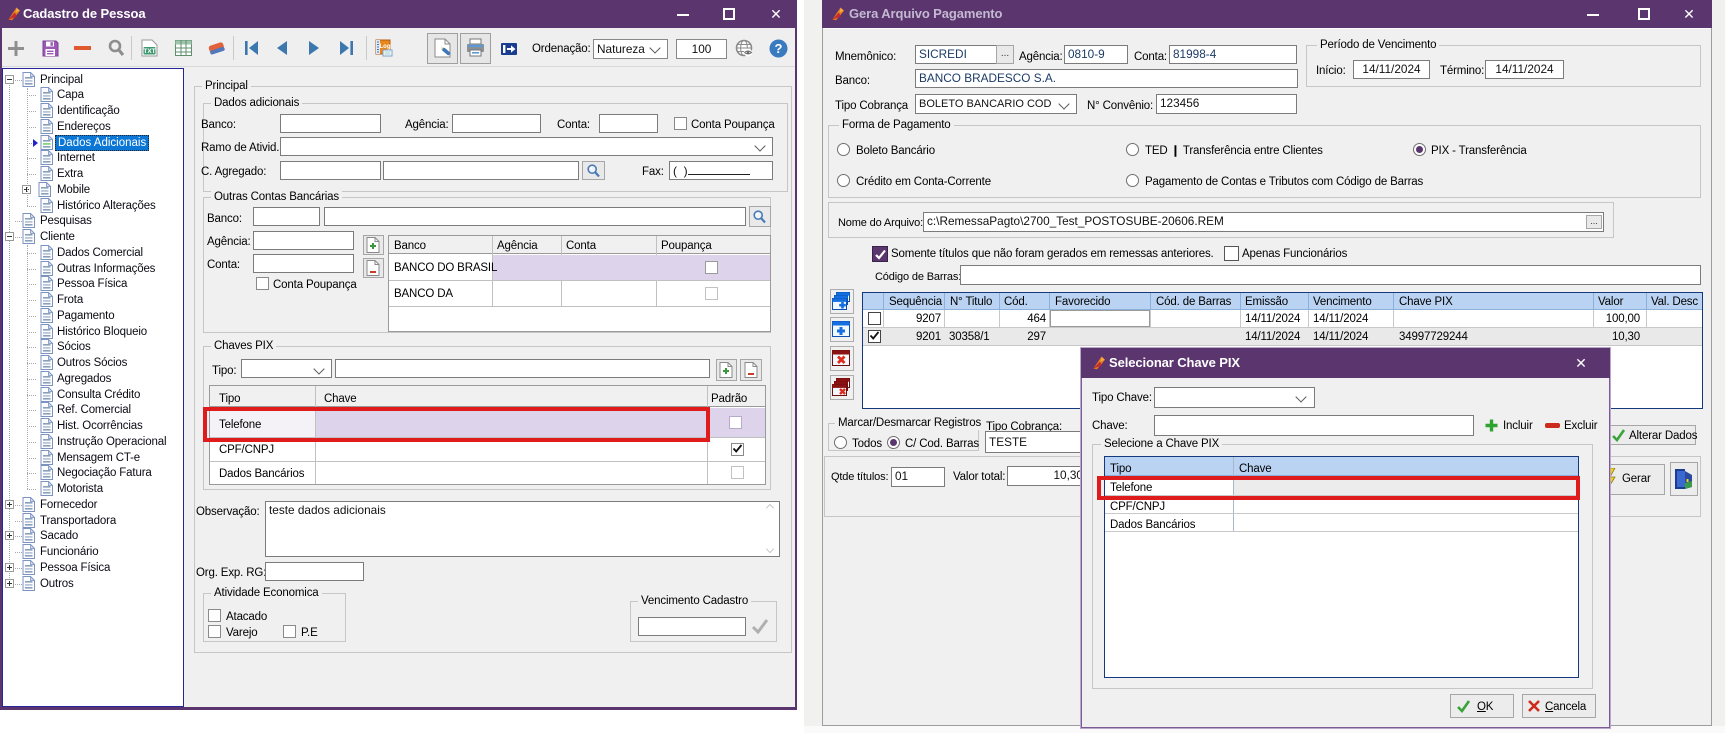  I want to click on svg-text: TXT, so click(149, 51).